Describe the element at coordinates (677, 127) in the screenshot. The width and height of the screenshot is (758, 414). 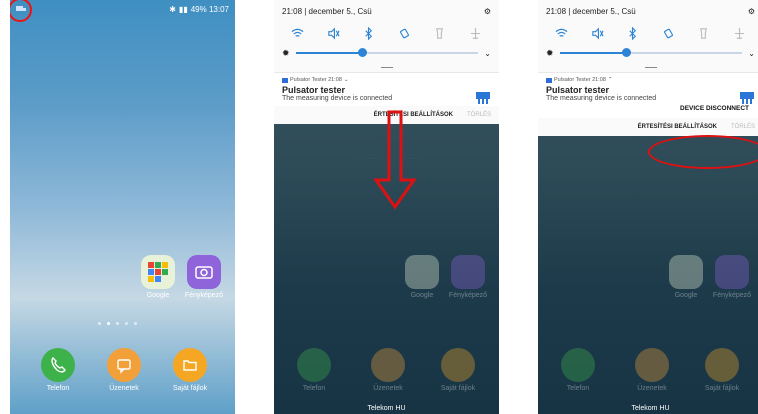
I see `notification-settings-button: ÉRTESÍTÉSI BEÁLLÍTÁSOK` at that location.